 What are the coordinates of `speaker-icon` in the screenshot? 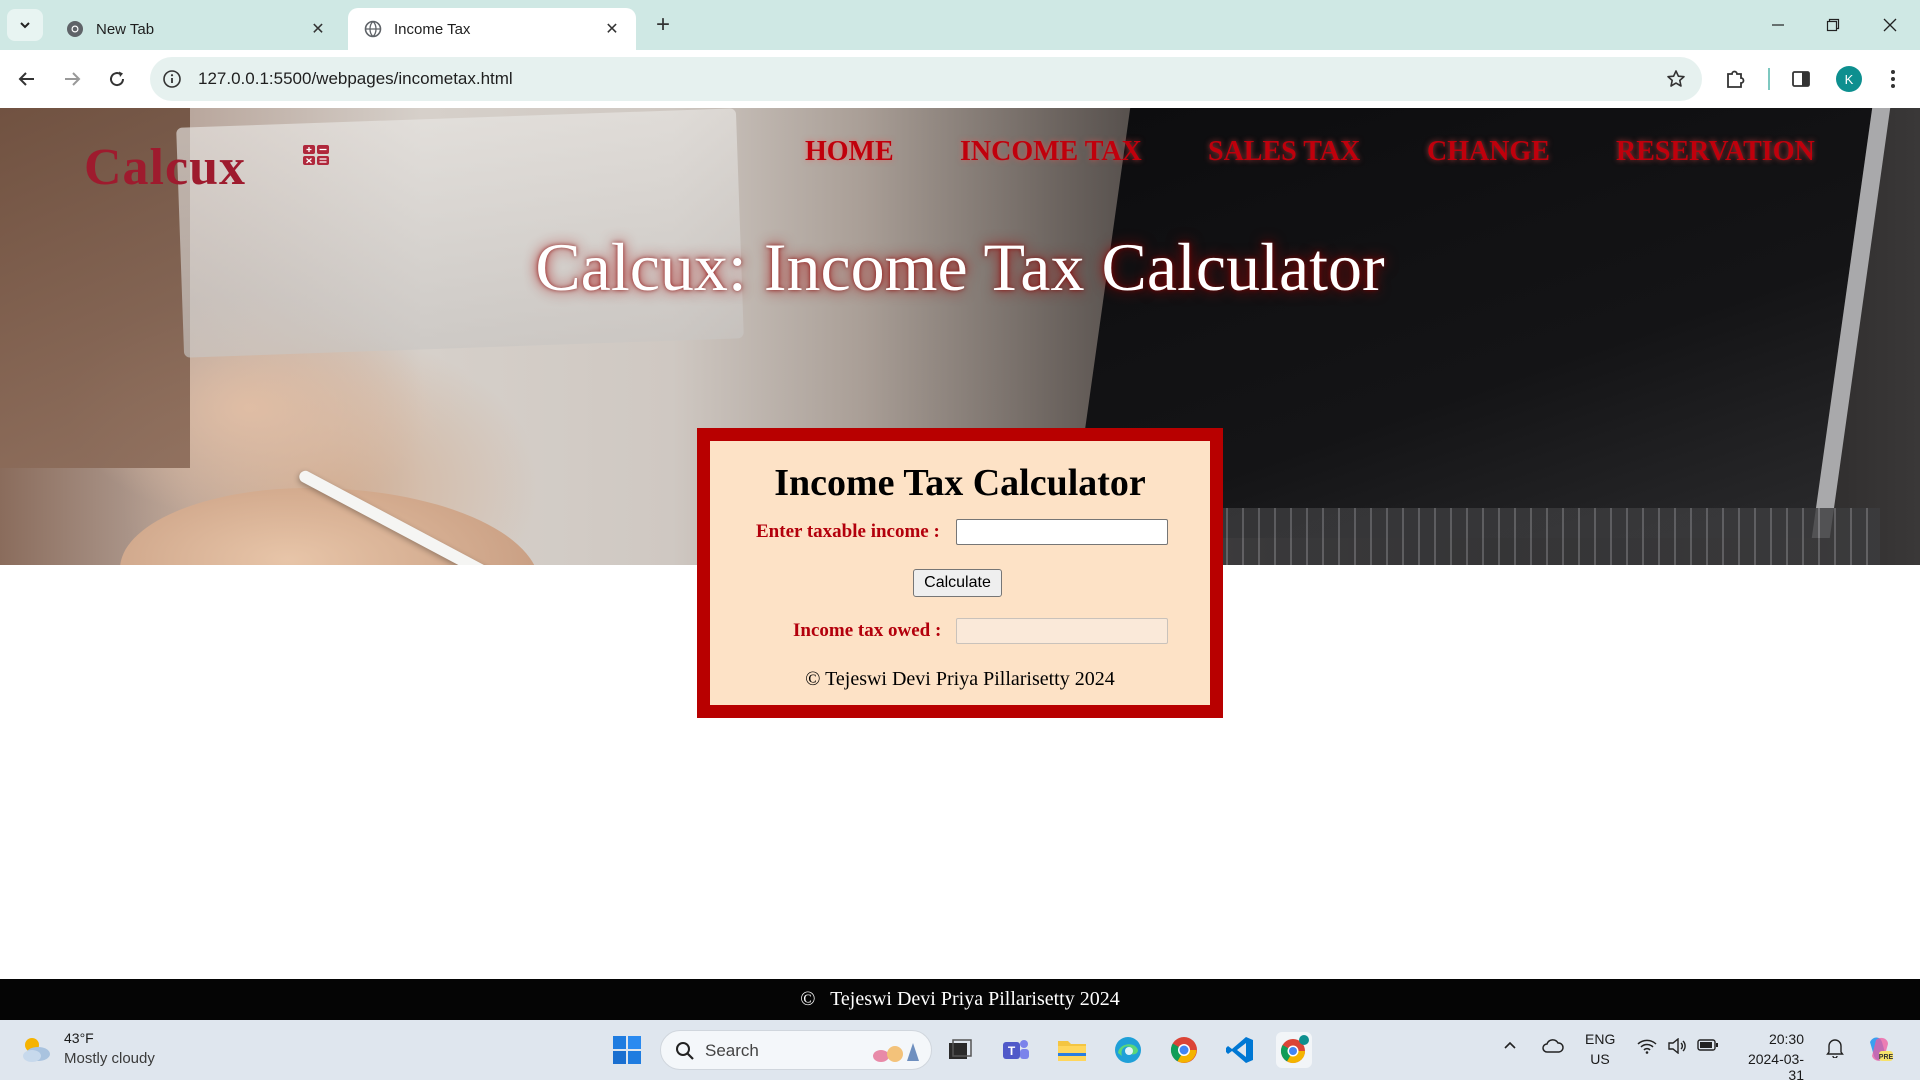 It's located at (1677, 1046).